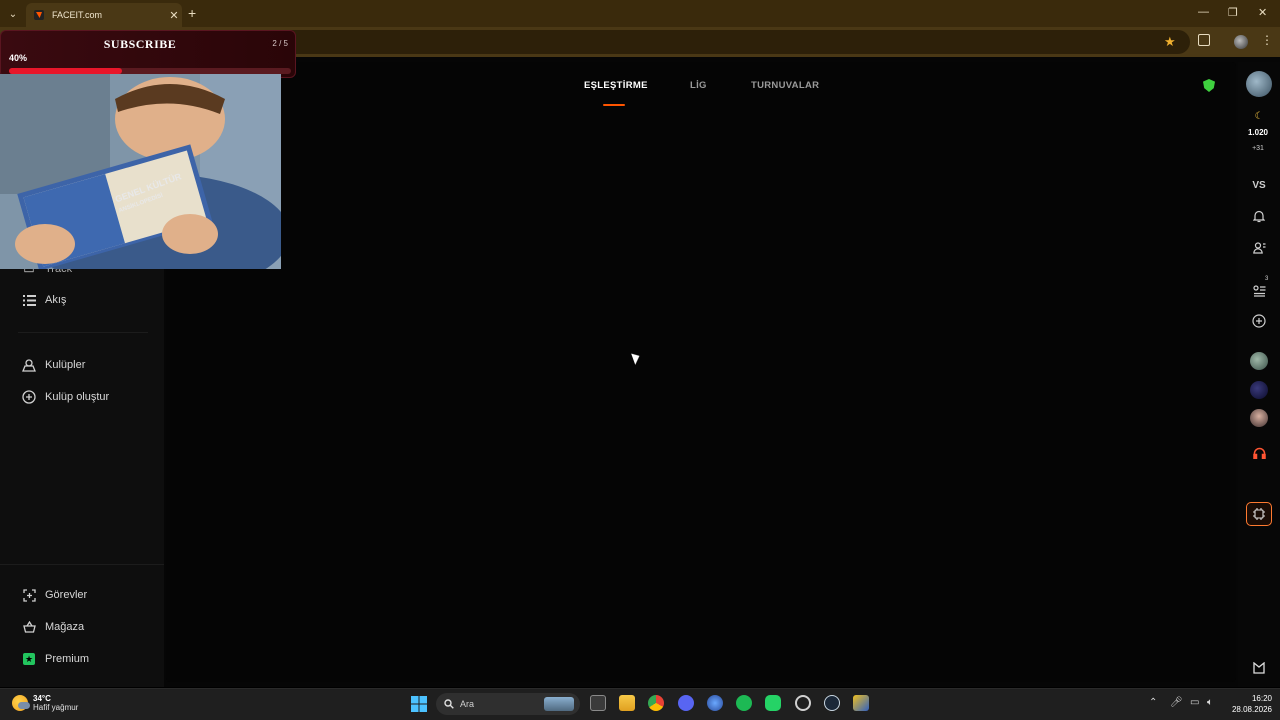  What do you see at coordinates (686, 703) in the screenshot?
I see `discord-icon` at bounding box center [686, 703].